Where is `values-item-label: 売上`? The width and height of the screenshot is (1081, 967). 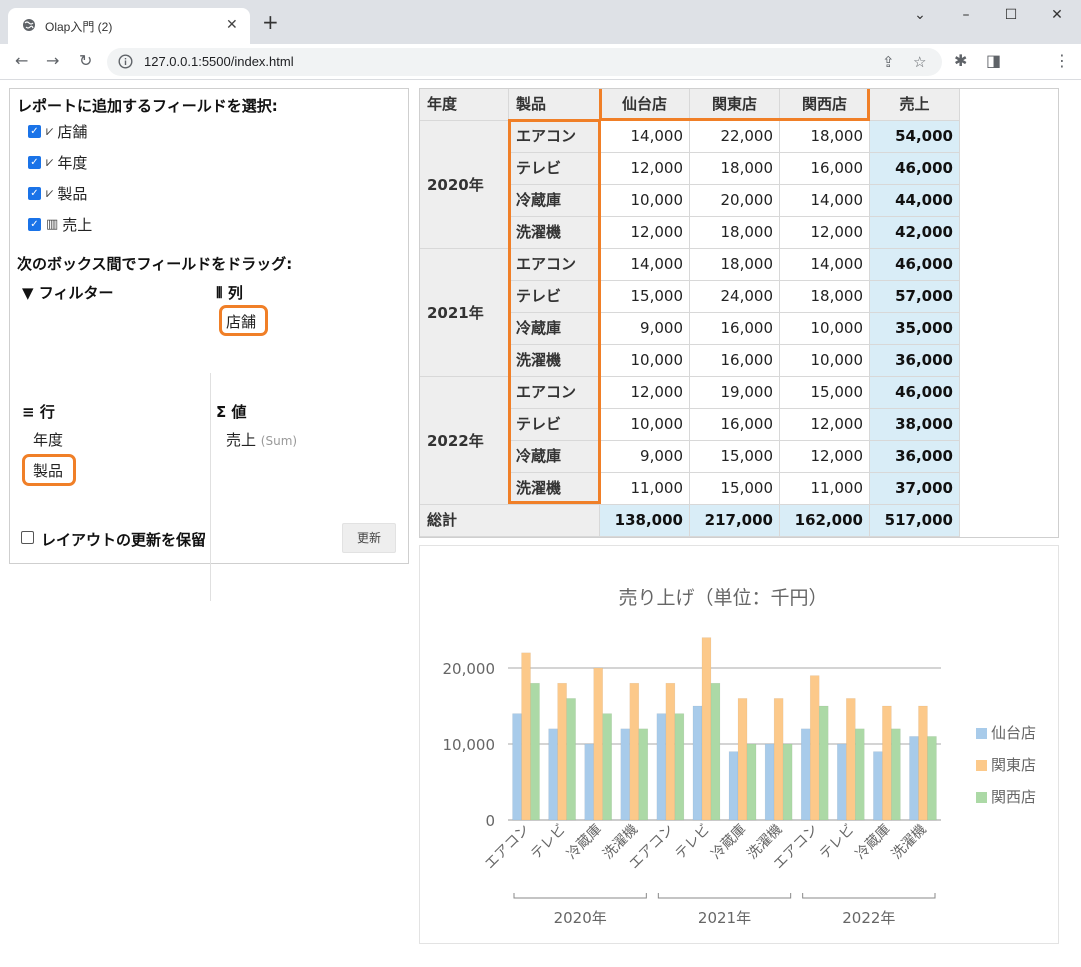
values-item-label: 売上 is located at coordinates (241, 440).